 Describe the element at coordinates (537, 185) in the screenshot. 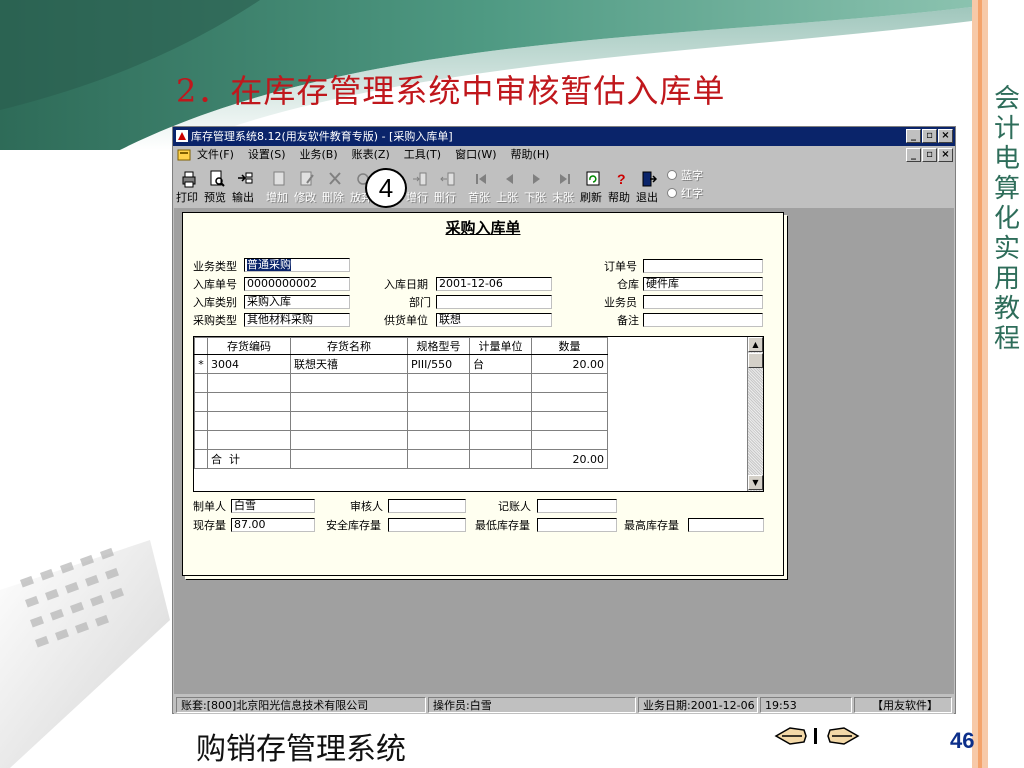

I see `next-record-button: 下张` at that location.